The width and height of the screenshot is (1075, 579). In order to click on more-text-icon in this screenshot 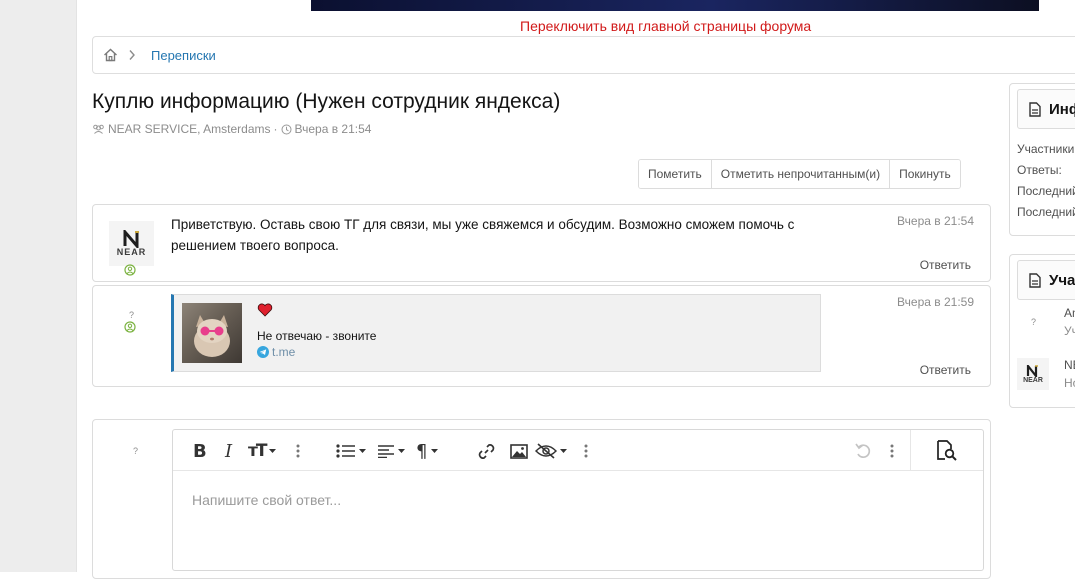, I will do `click(298, 451)`.